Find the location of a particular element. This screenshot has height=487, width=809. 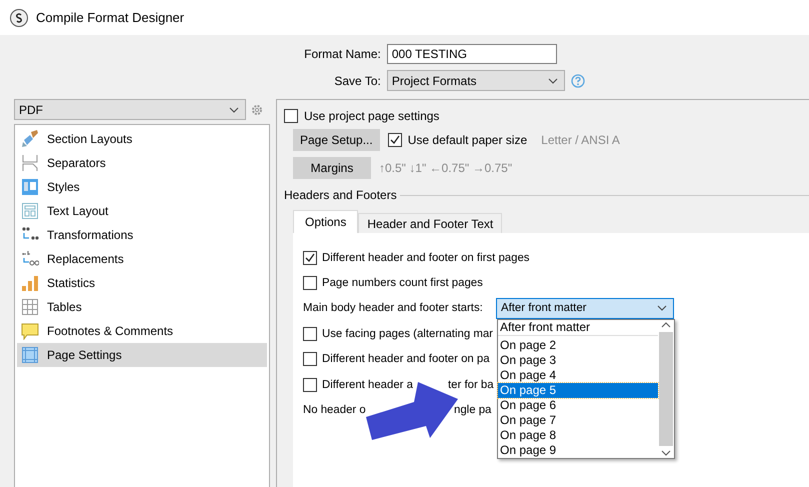

sidebar-item: Section Layouts is located at coordinates (142, 139).